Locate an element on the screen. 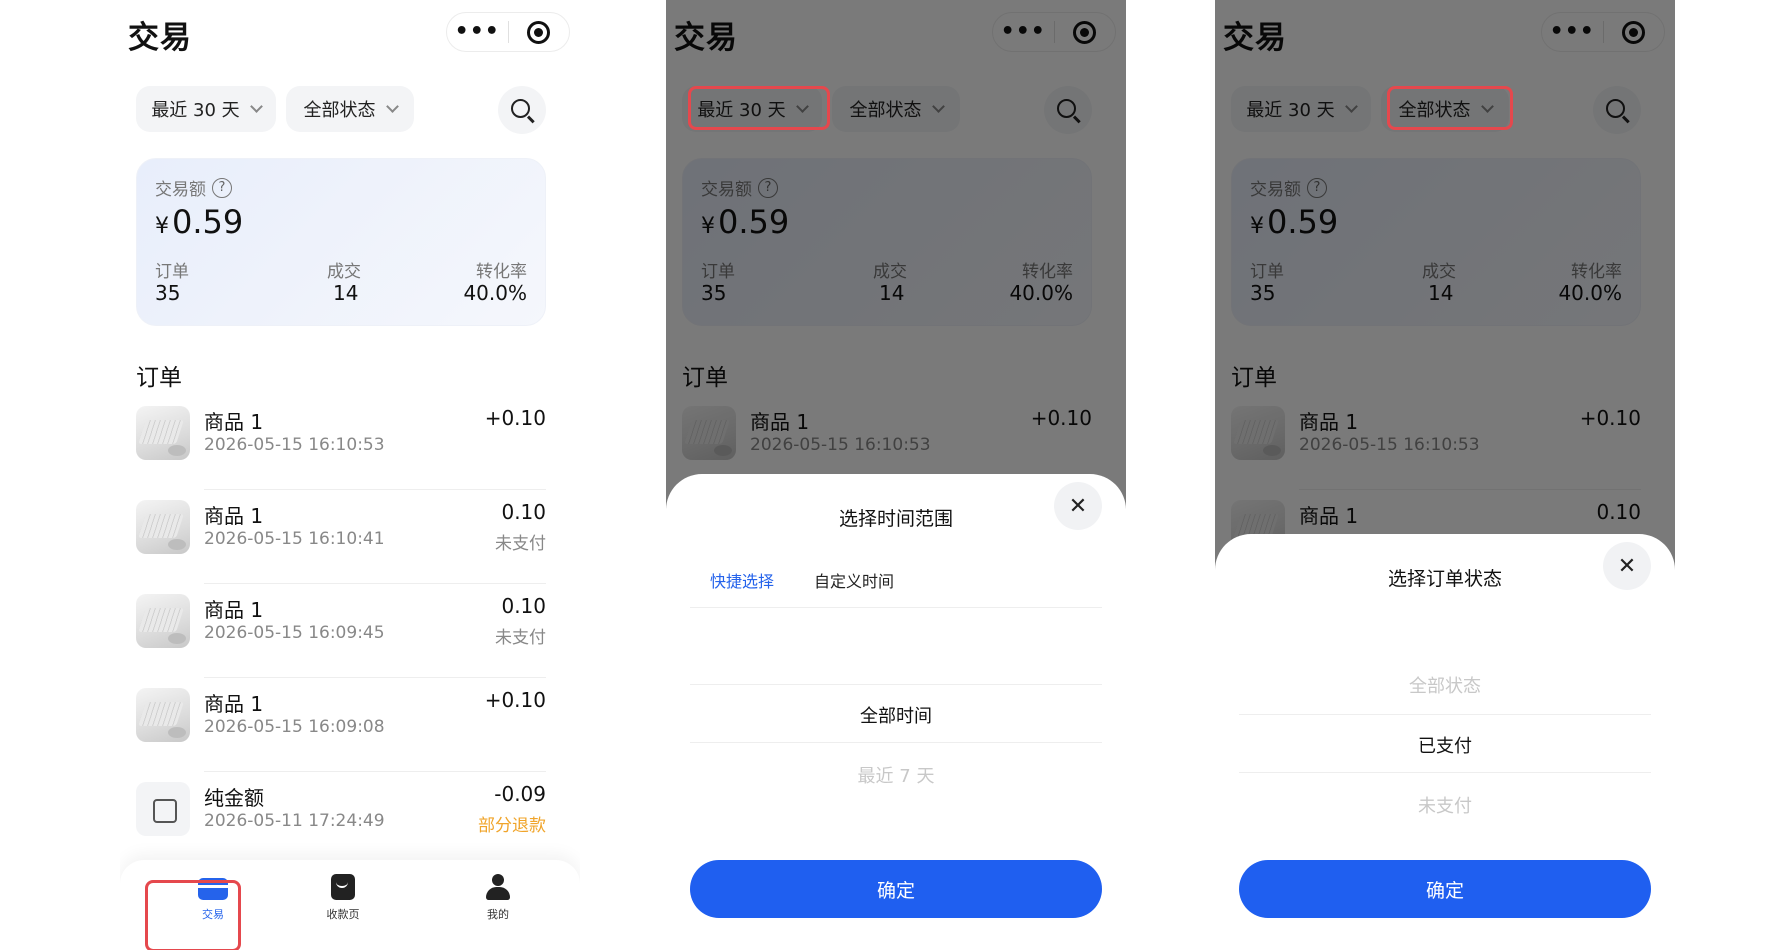  range-filter-label: 最近 30 天 is located at coordinates (195, 110).